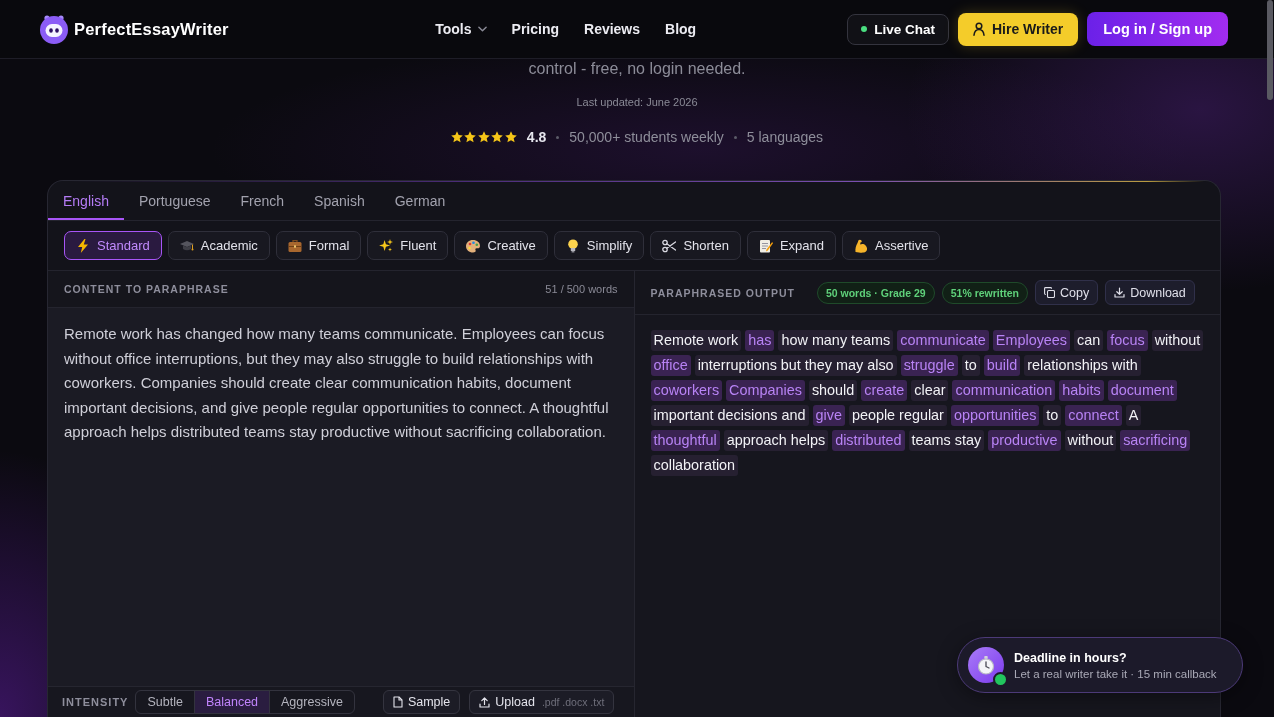 The width and height of the screenshot is (1274, 717). Describe the element at coordinates (501, 245) in the screenshot. I see `mode-button: Creative` at that location.